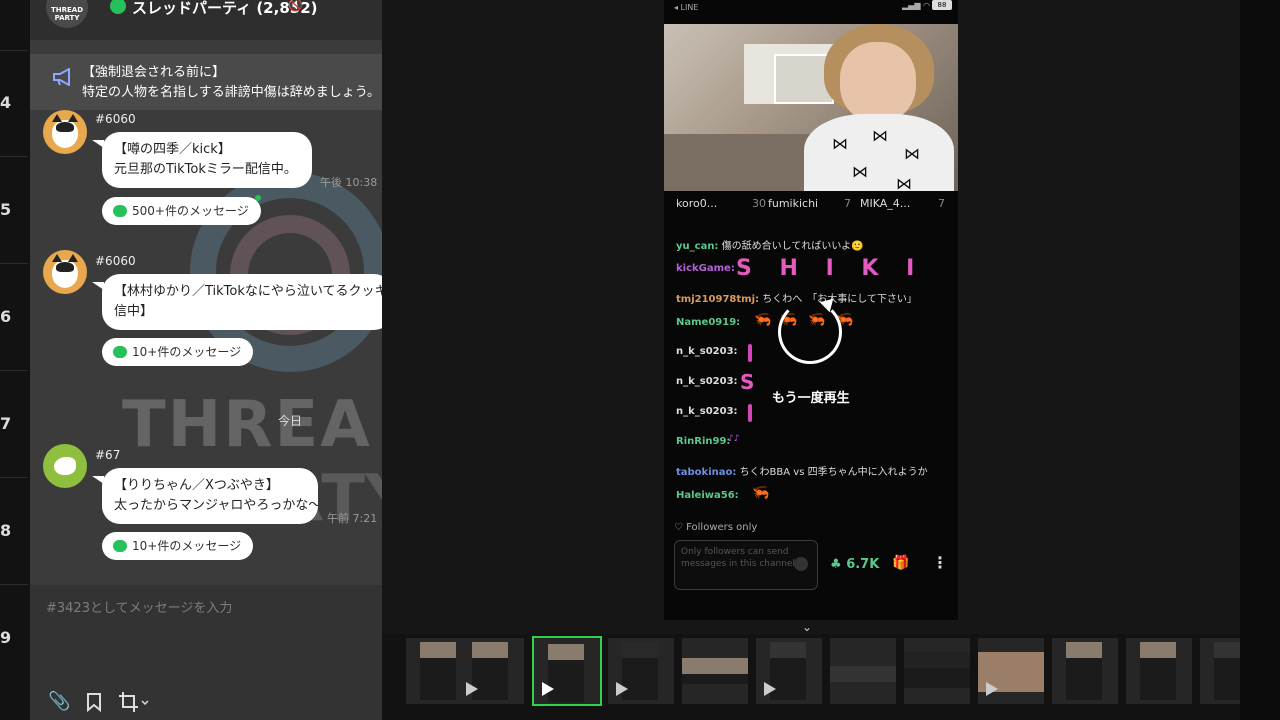 This screenshot has height=720, width=1280. I want to click on bow-icon: ⋈, so click(904, 182).